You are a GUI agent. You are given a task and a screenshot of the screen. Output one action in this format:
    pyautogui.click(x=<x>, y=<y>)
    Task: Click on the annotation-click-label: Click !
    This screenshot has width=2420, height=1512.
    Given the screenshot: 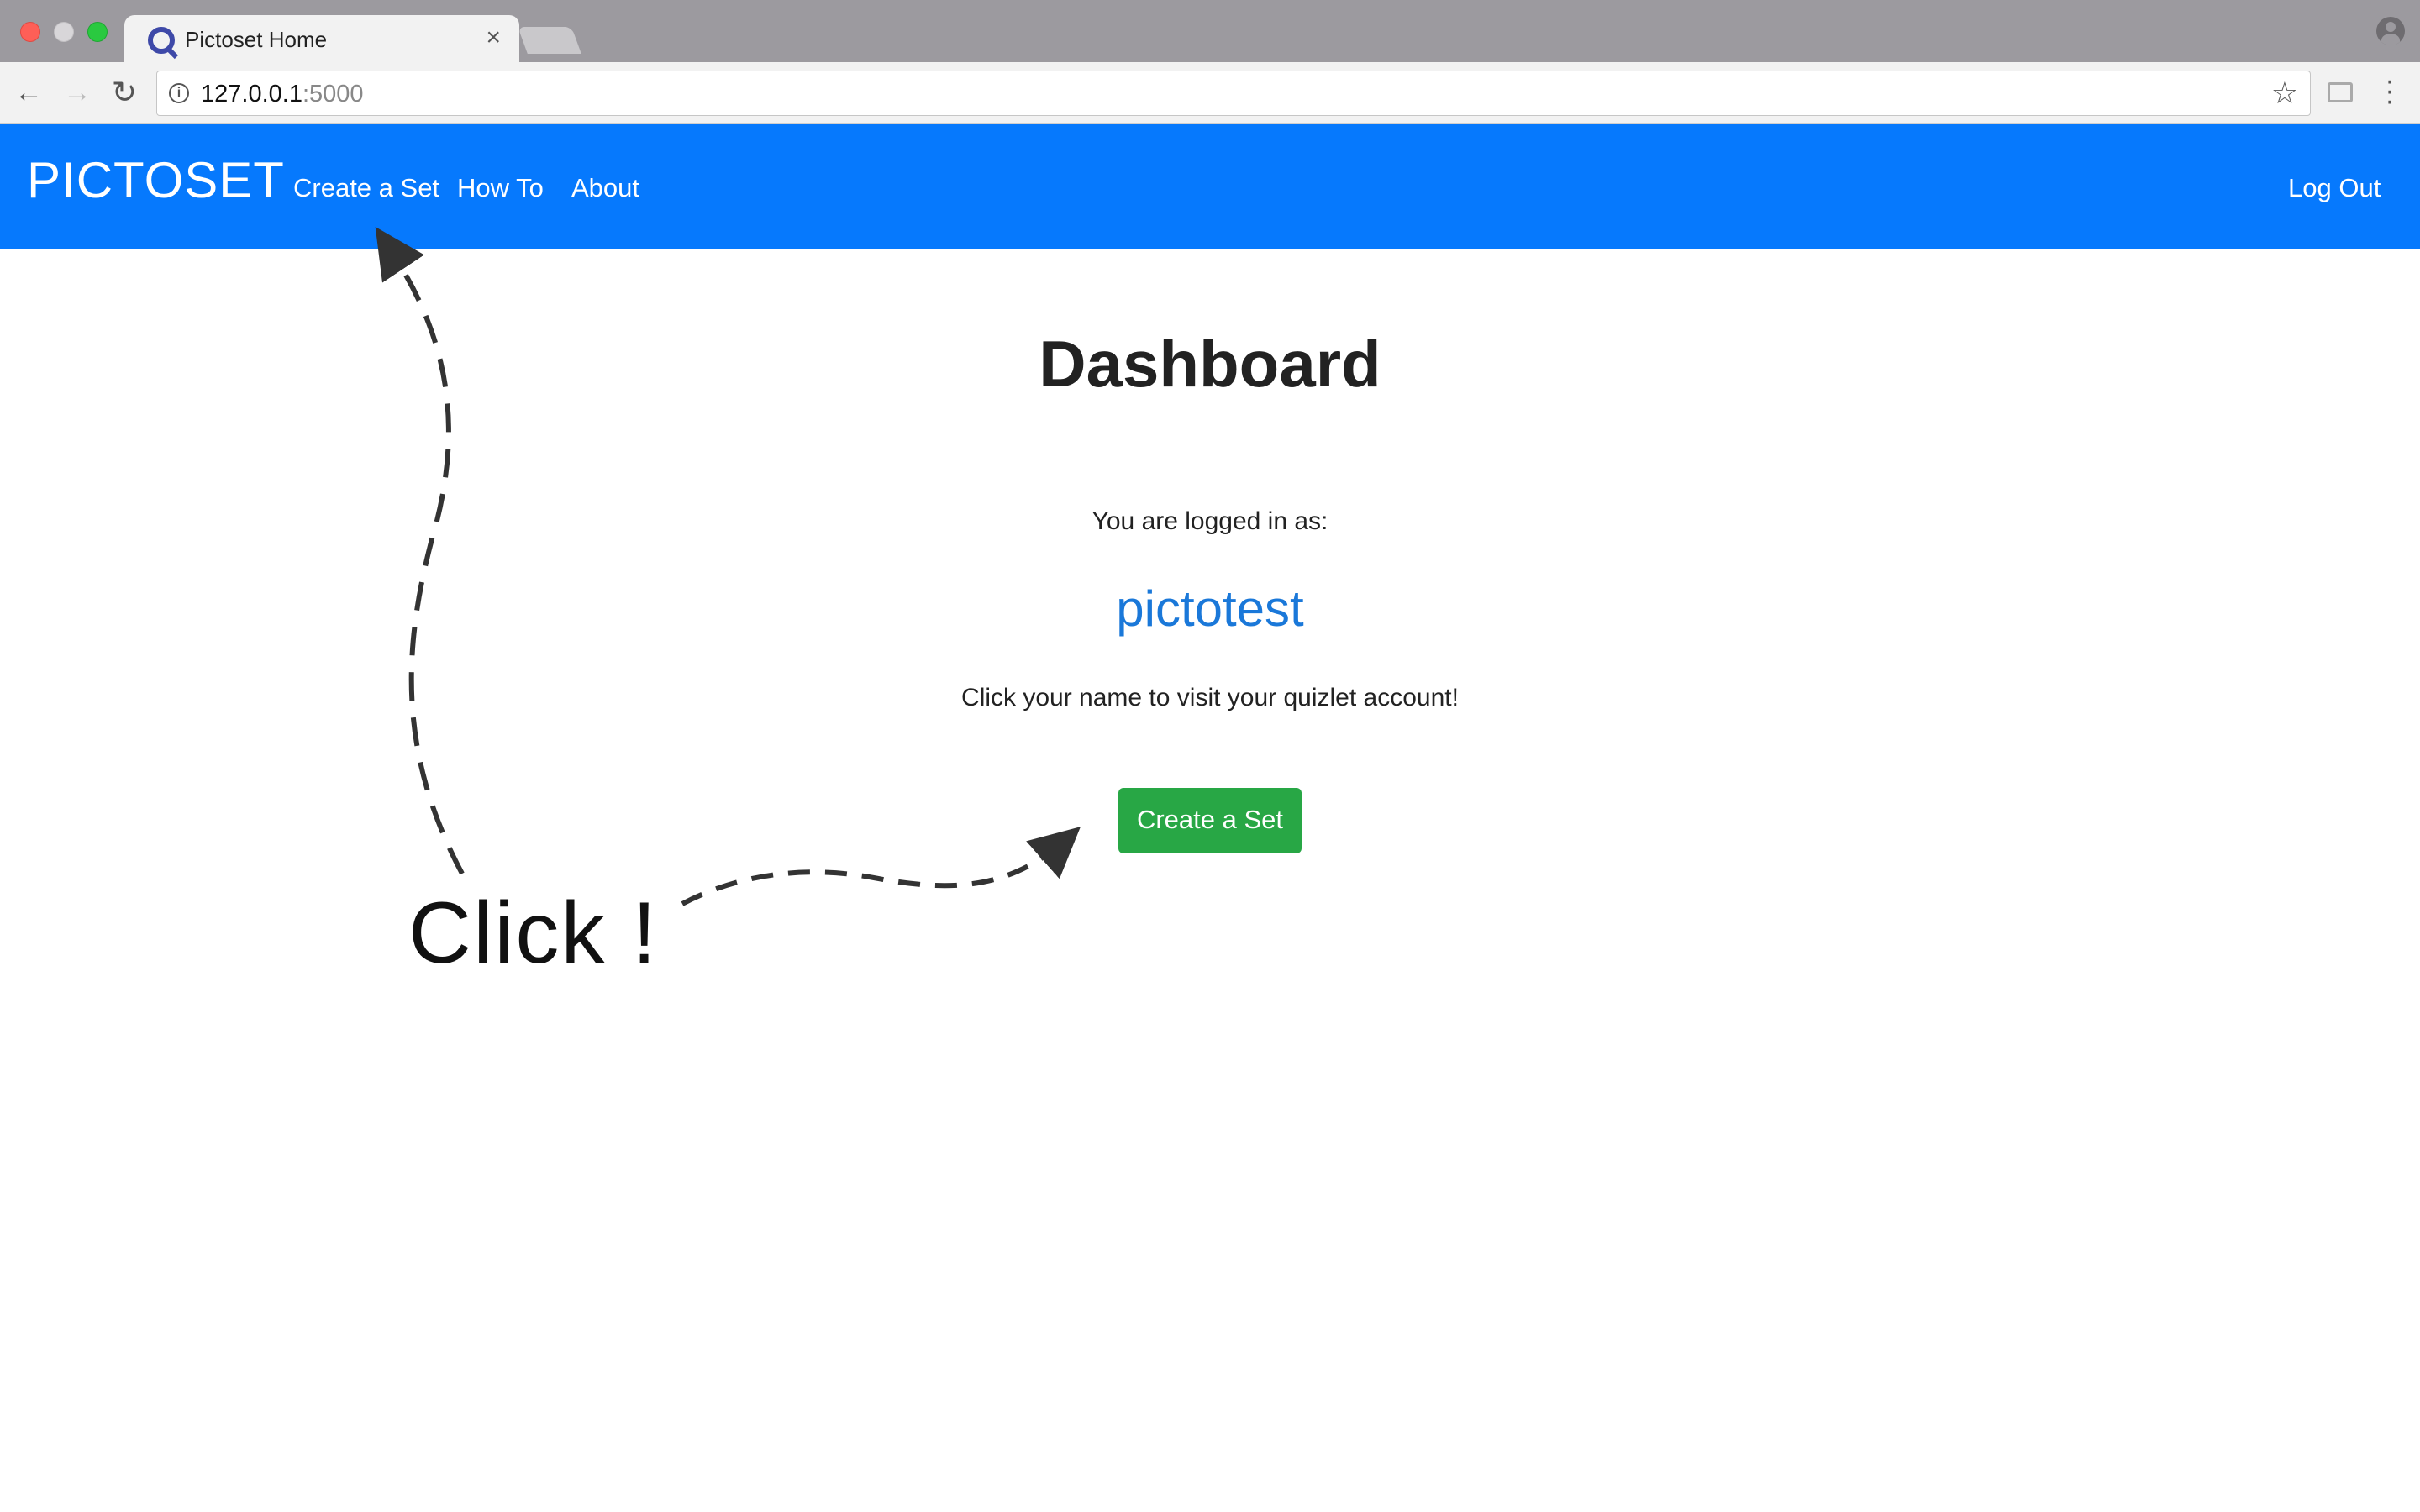 What is the action you would take?
    pyautogui.click(x=533, y=933)
    